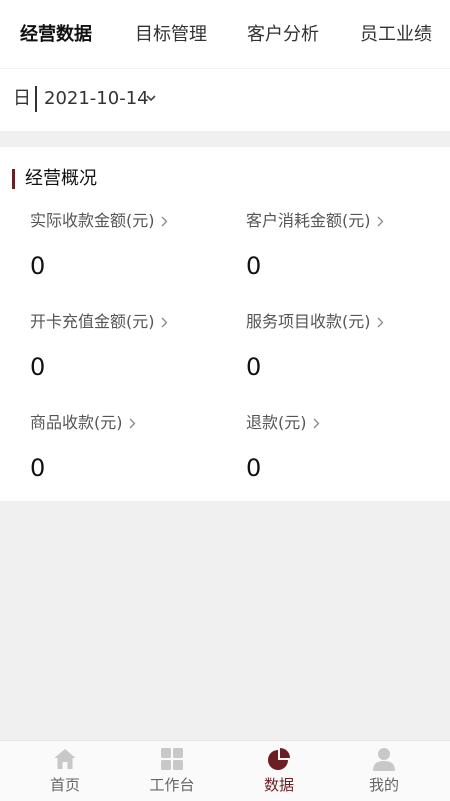 The height and width of the screenshot is (801, 450). Describe the element at coordinates (22, 99) in the screenshot. I see `date-unit-selector: 日` at that location.